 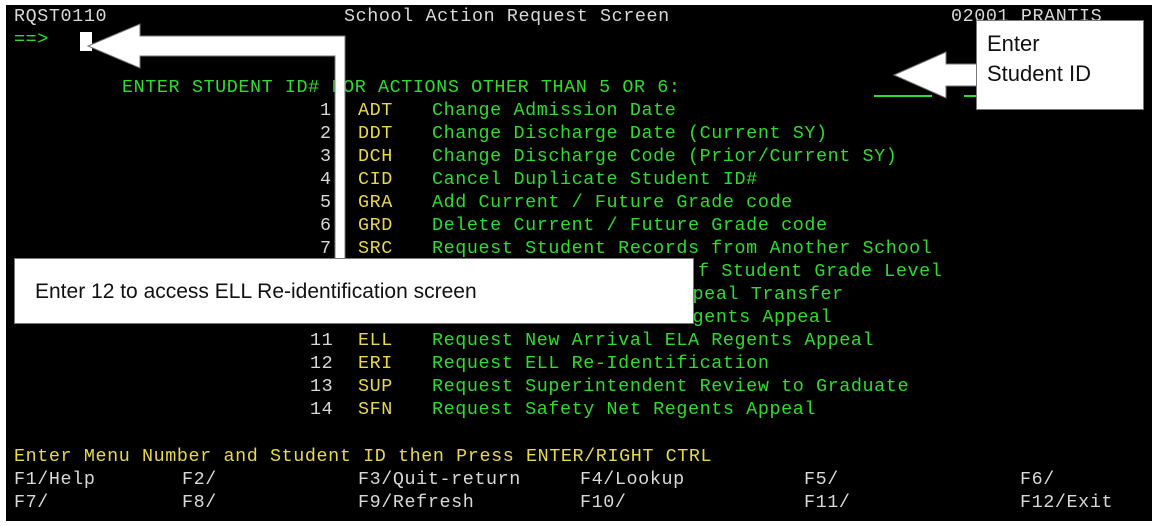 What do you see at coordinates (936, 75) in the screenshot?
I see `arrow-to-student-id-icon` at bounding box center [936, 75].